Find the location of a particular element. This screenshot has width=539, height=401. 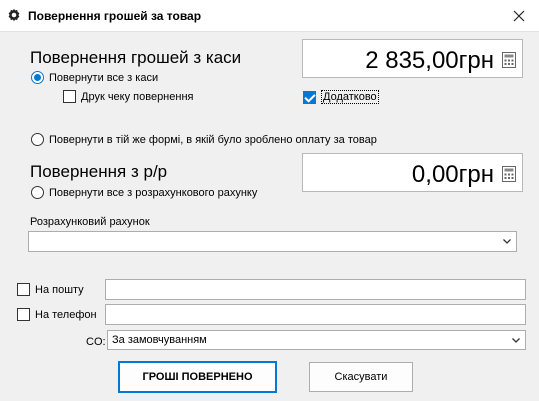

window-title: Повернення грошей за товар is located at coordinates (115, 16).